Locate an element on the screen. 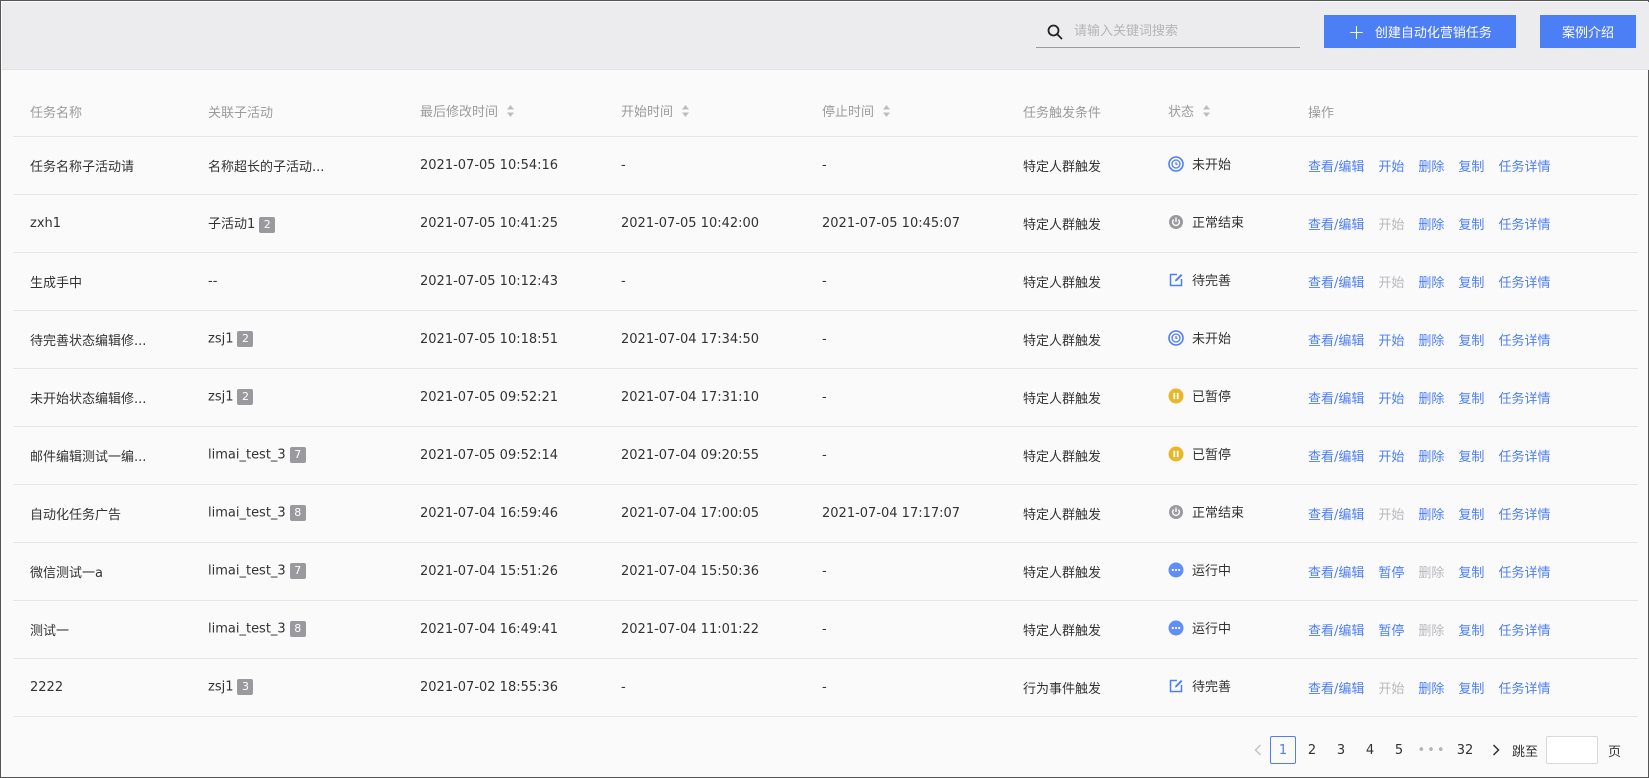  stop-time-cell: 2021-07-04 17:17:07 is located at coordinates (905, 513).